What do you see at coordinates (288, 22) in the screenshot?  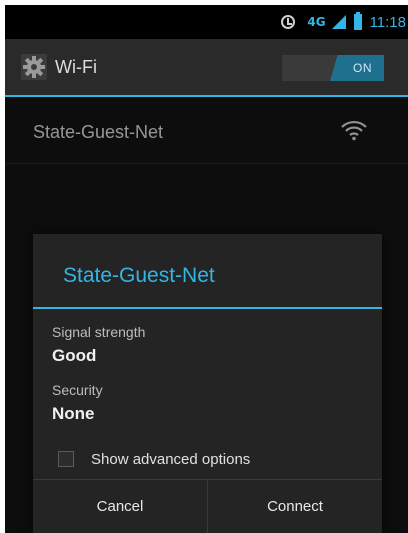 I see `alarm-icon` at bounding box center [288, 22].